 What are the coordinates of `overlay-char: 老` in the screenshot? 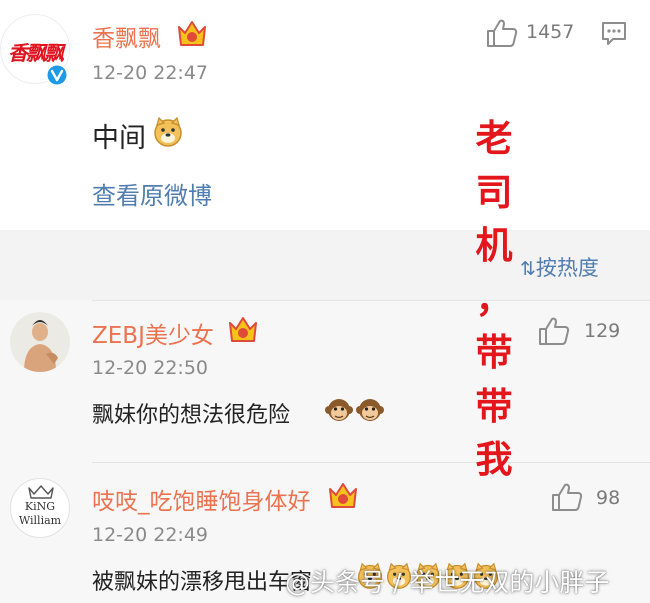 It's located at (494, 138).